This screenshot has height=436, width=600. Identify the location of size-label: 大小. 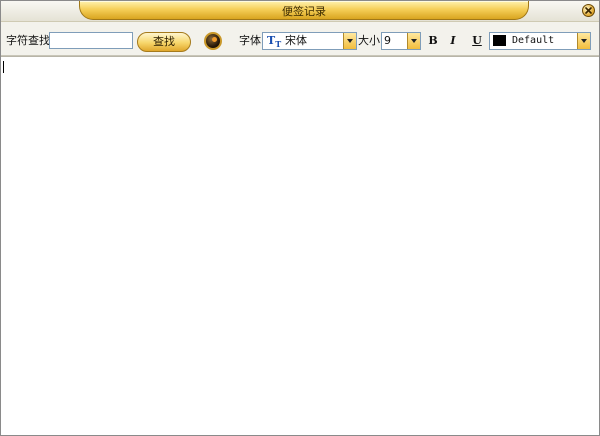
(369, 40).